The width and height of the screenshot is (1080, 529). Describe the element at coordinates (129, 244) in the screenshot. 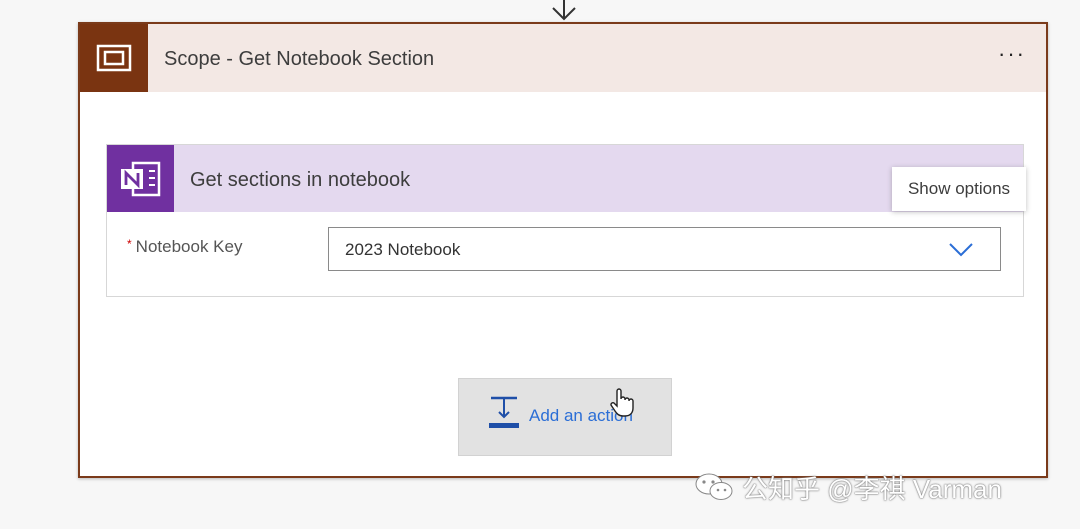

I see `required-mark: *` at that location.